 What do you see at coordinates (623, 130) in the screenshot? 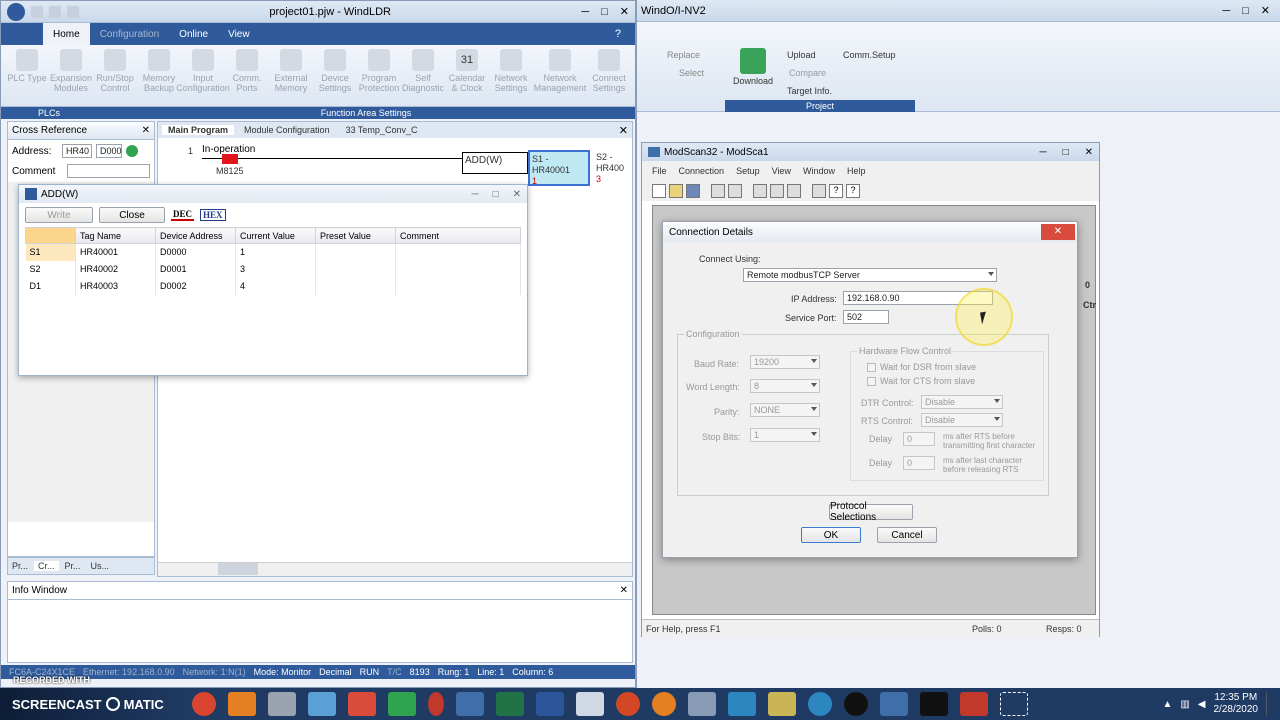
I see `editor-close-icon: ✕` at bounding box center [623, 130].